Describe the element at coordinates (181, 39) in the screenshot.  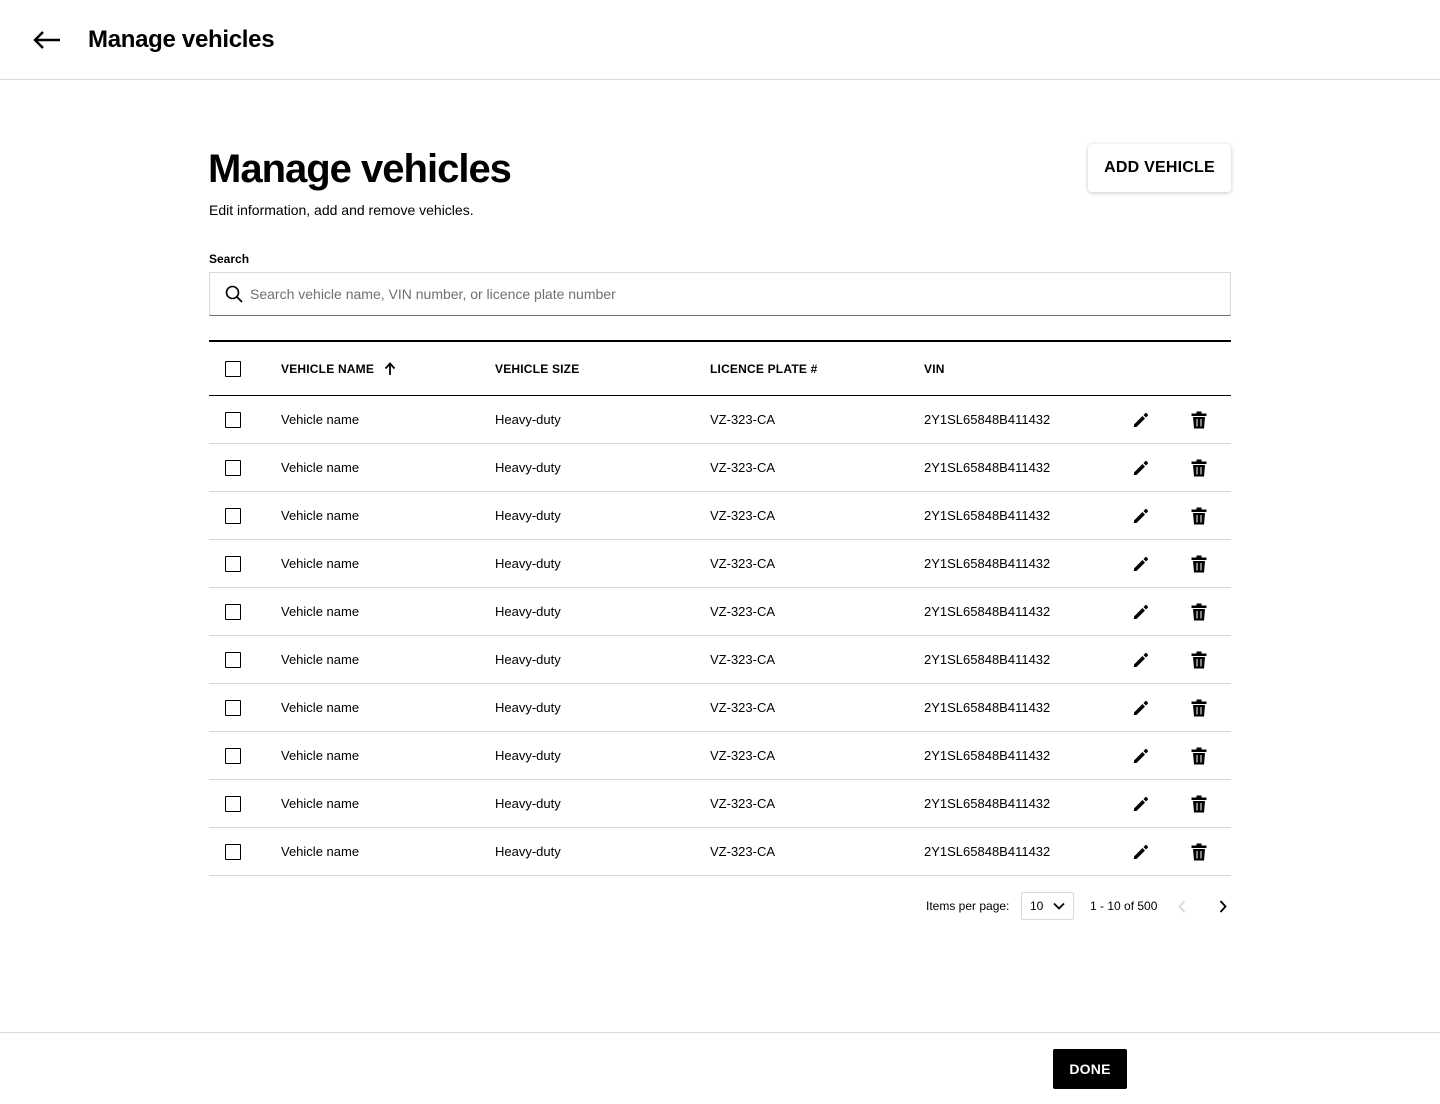
I see `top-bar-title: Manage vehicles` at that location.